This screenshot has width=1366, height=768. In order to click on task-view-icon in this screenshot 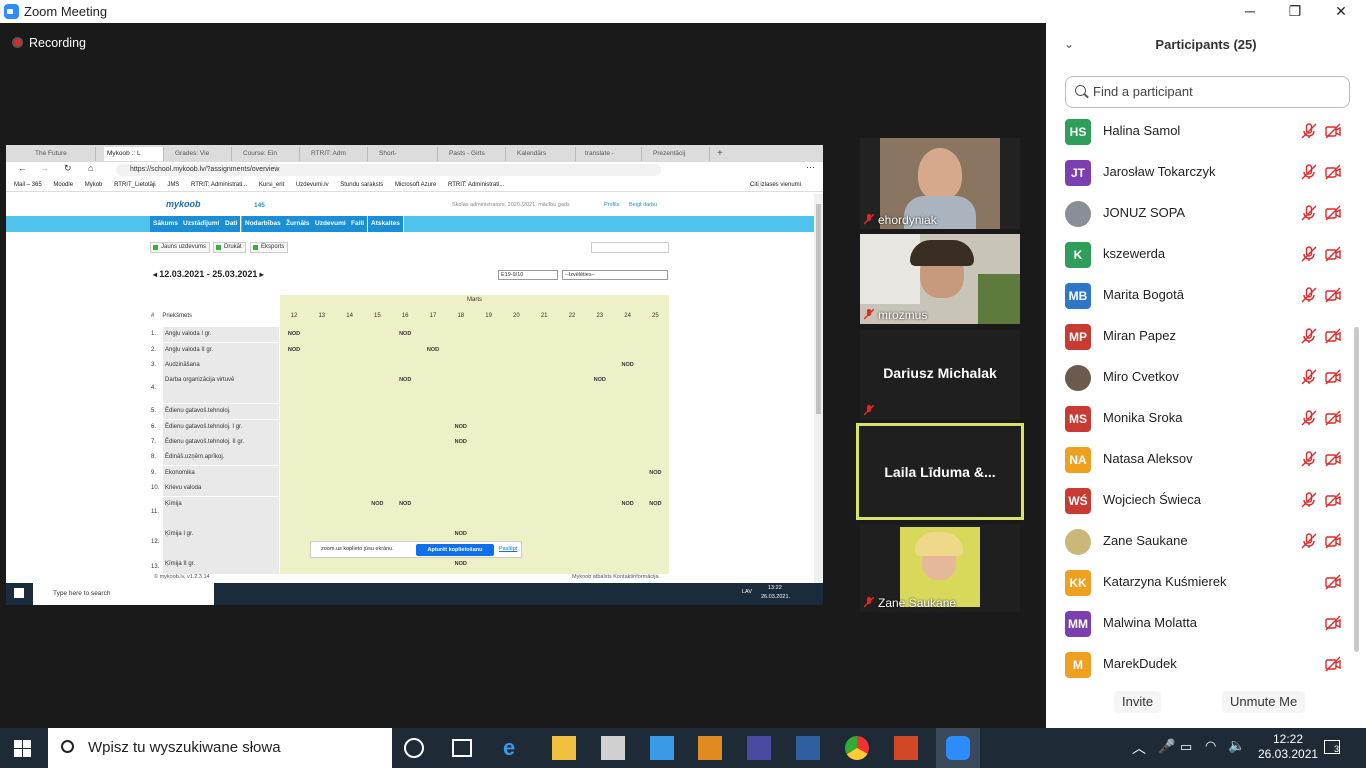, I will do `click(462, 748)`.